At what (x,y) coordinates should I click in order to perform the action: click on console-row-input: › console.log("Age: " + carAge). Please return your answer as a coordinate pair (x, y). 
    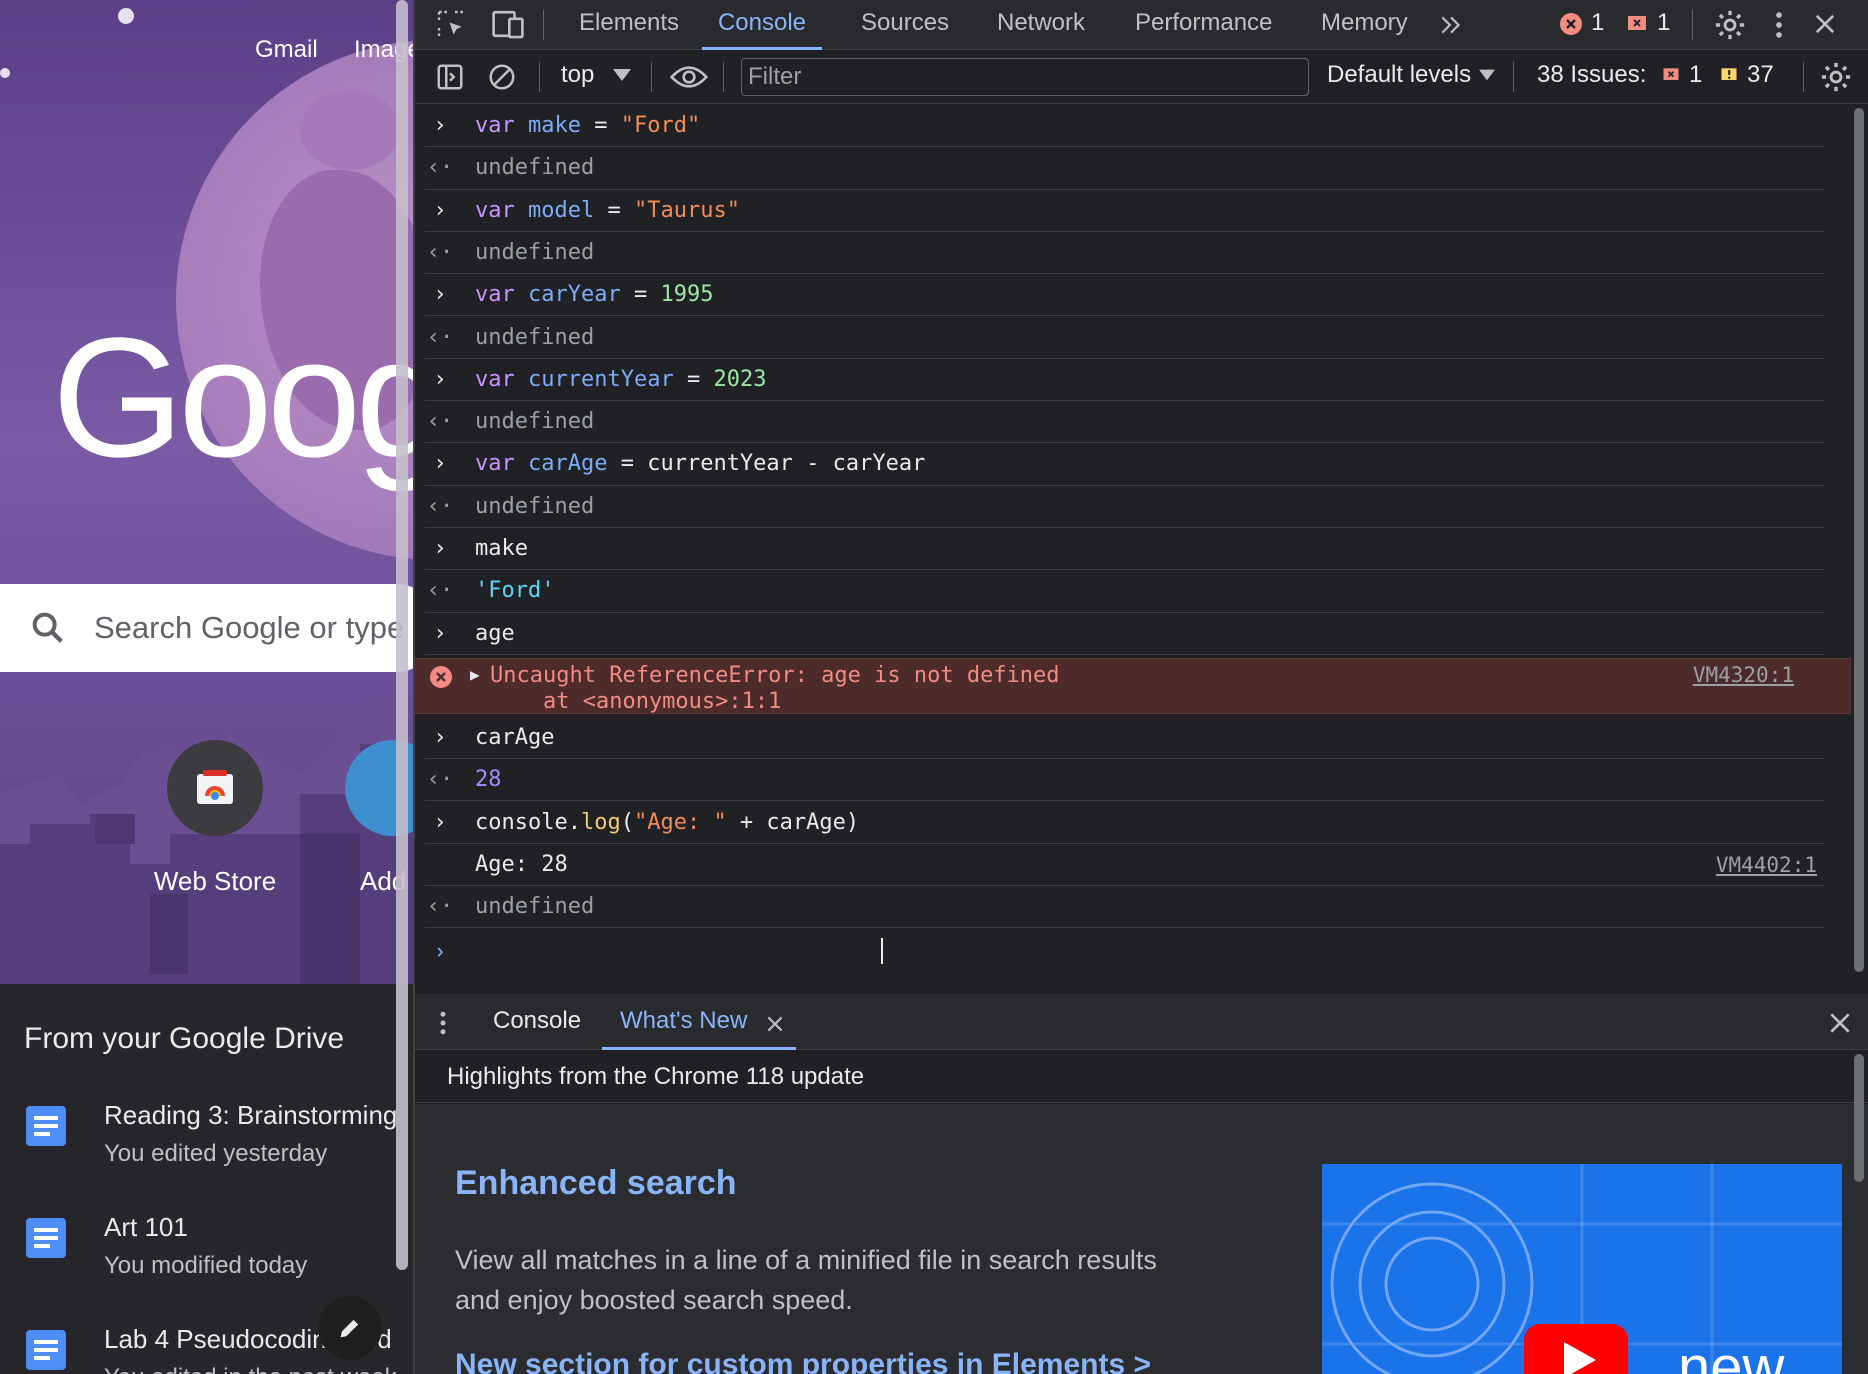
    Looking at the image, I should click on (1125, 823).